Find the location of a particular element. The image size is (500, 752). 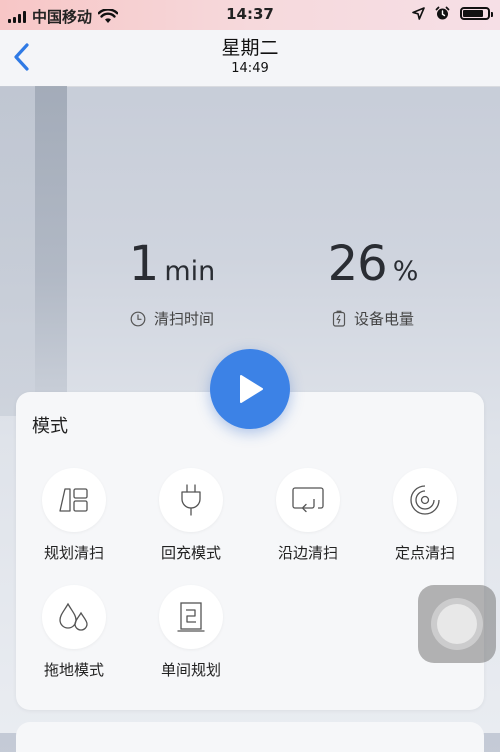

play-icon is located at coordinates (251, 389).